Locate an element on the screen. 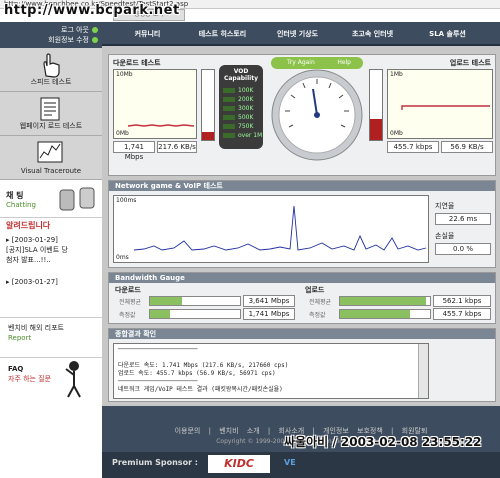 The height and width of the screenshot is (478, 500). dl-meas-bar is located at coordinates (195, 314).